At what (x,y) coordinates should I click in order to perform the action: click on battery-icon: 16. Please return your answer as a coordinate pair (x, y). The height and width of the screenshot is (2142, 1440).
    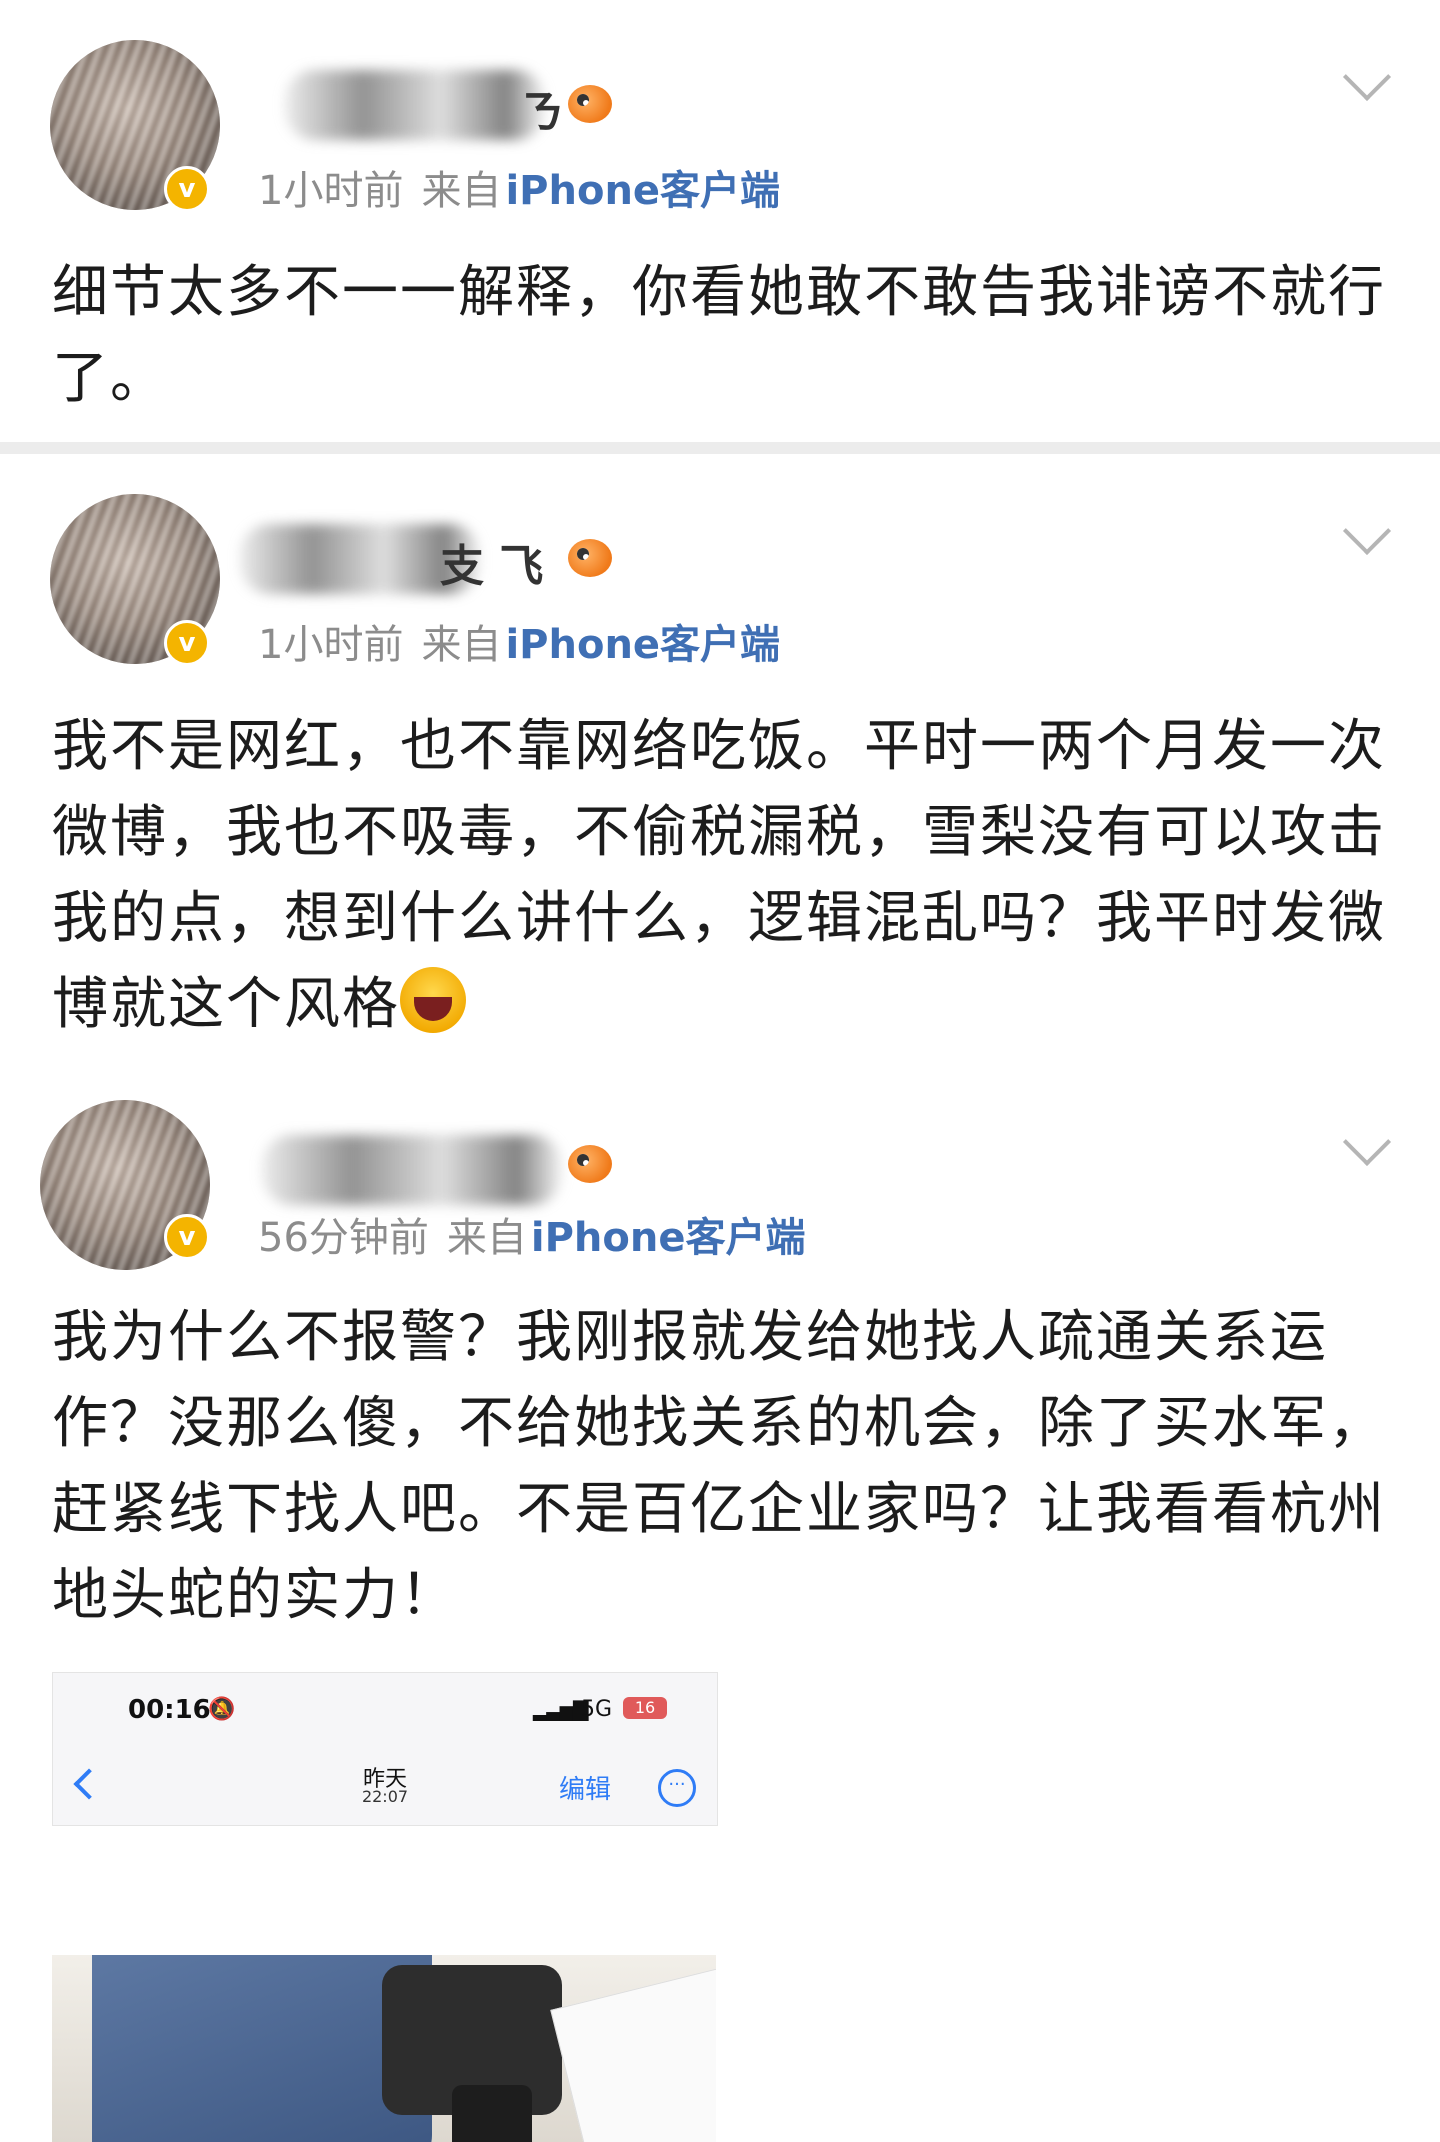
    Looking at the image, I should click on (645, 1708).